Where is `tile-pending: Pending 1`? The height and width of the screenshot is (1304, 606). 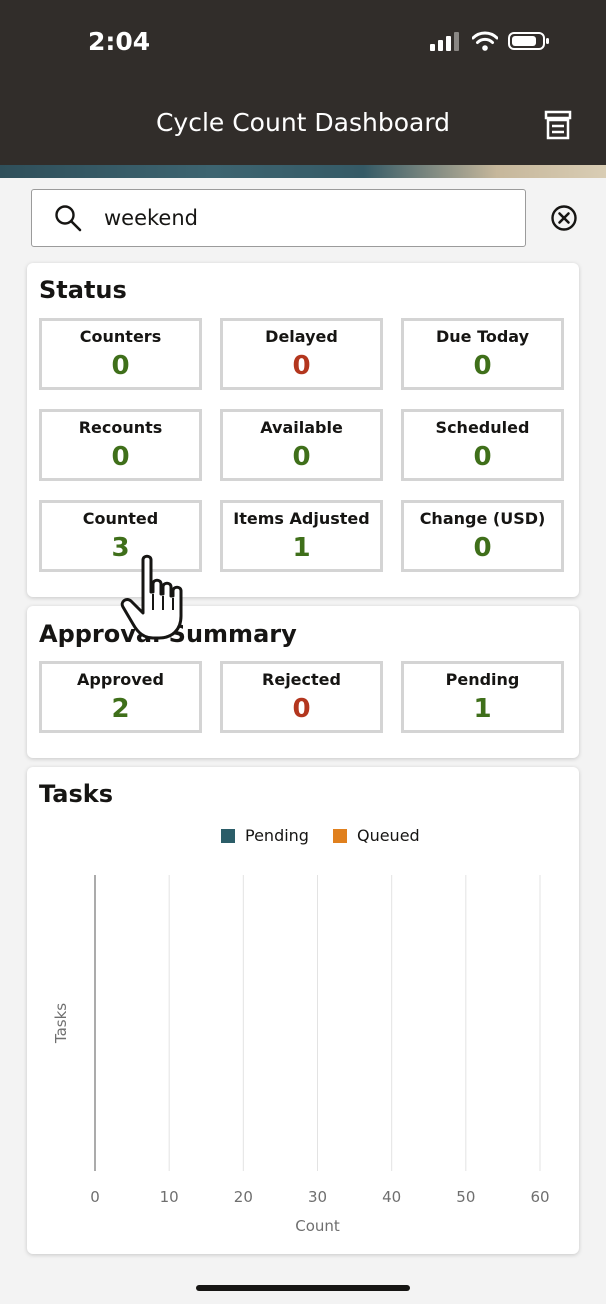
tile-pending: Pending 1 is located at coordinates (482, 697).